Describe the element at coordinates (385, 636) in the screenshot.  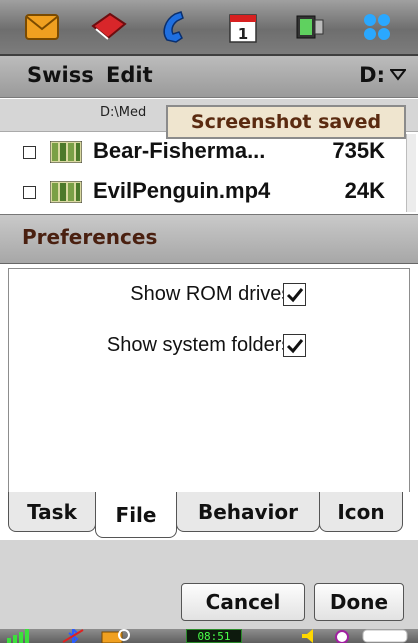
I see `battery-icon` at that location.